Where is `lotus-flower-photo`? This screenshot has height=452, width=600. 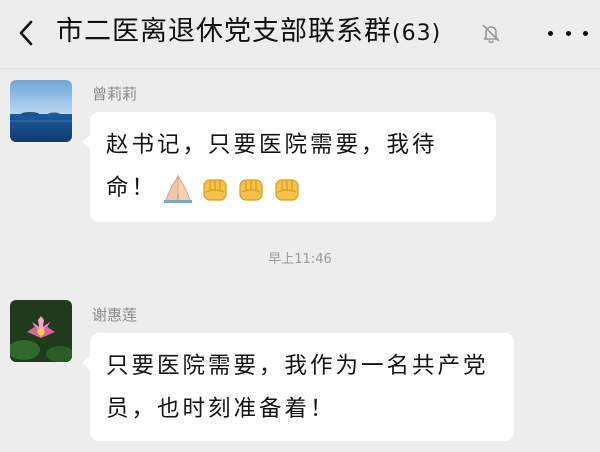 lotus-flower-photo is located at coordinates (41, 331).